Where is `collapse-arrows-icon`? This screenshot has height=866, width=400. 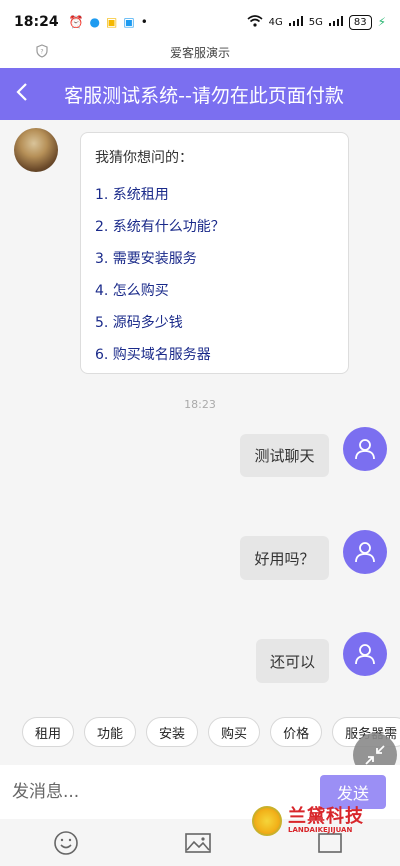
collapse-arrows-icon is located at coordinates (375, 755).